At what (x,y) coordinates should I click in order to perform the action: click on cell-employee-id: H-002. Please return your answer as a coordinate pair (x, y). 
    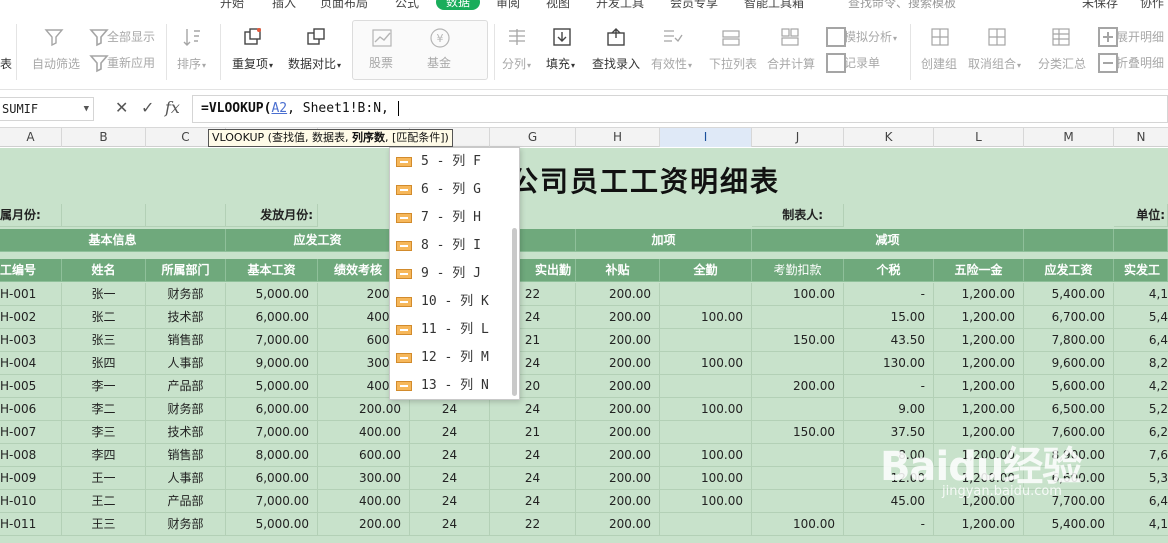
    Looking at the image, I should click on (31, 317).